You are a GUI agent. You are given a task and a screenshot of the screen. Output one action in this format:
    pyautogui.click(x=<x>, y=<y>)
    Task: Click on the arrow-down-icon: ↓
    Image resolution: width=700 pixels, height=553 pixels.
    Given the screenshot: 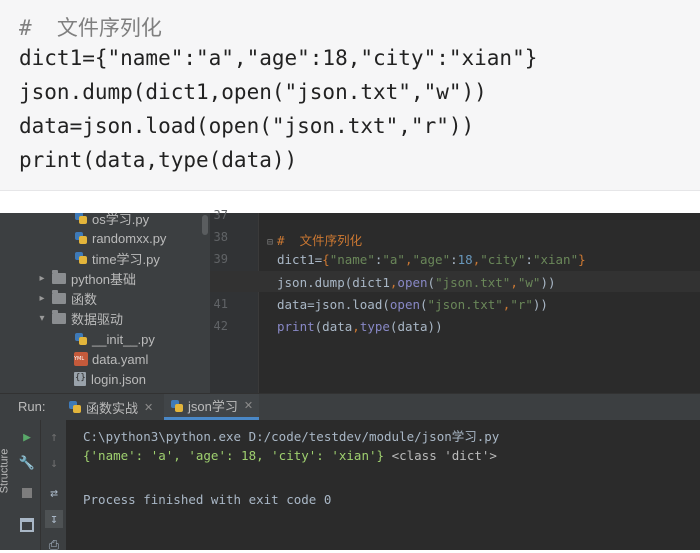 What is the action you would take?
    pyautogui.click(x=54, y=463)
    